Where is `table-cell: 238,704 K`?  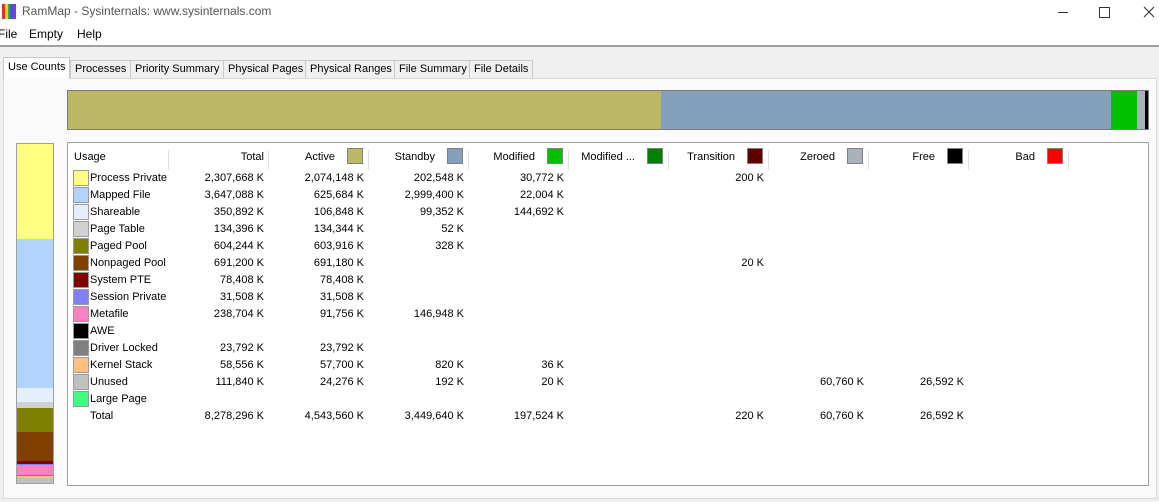
table-cell: 238,704 K is located at coordinates (238, 314).